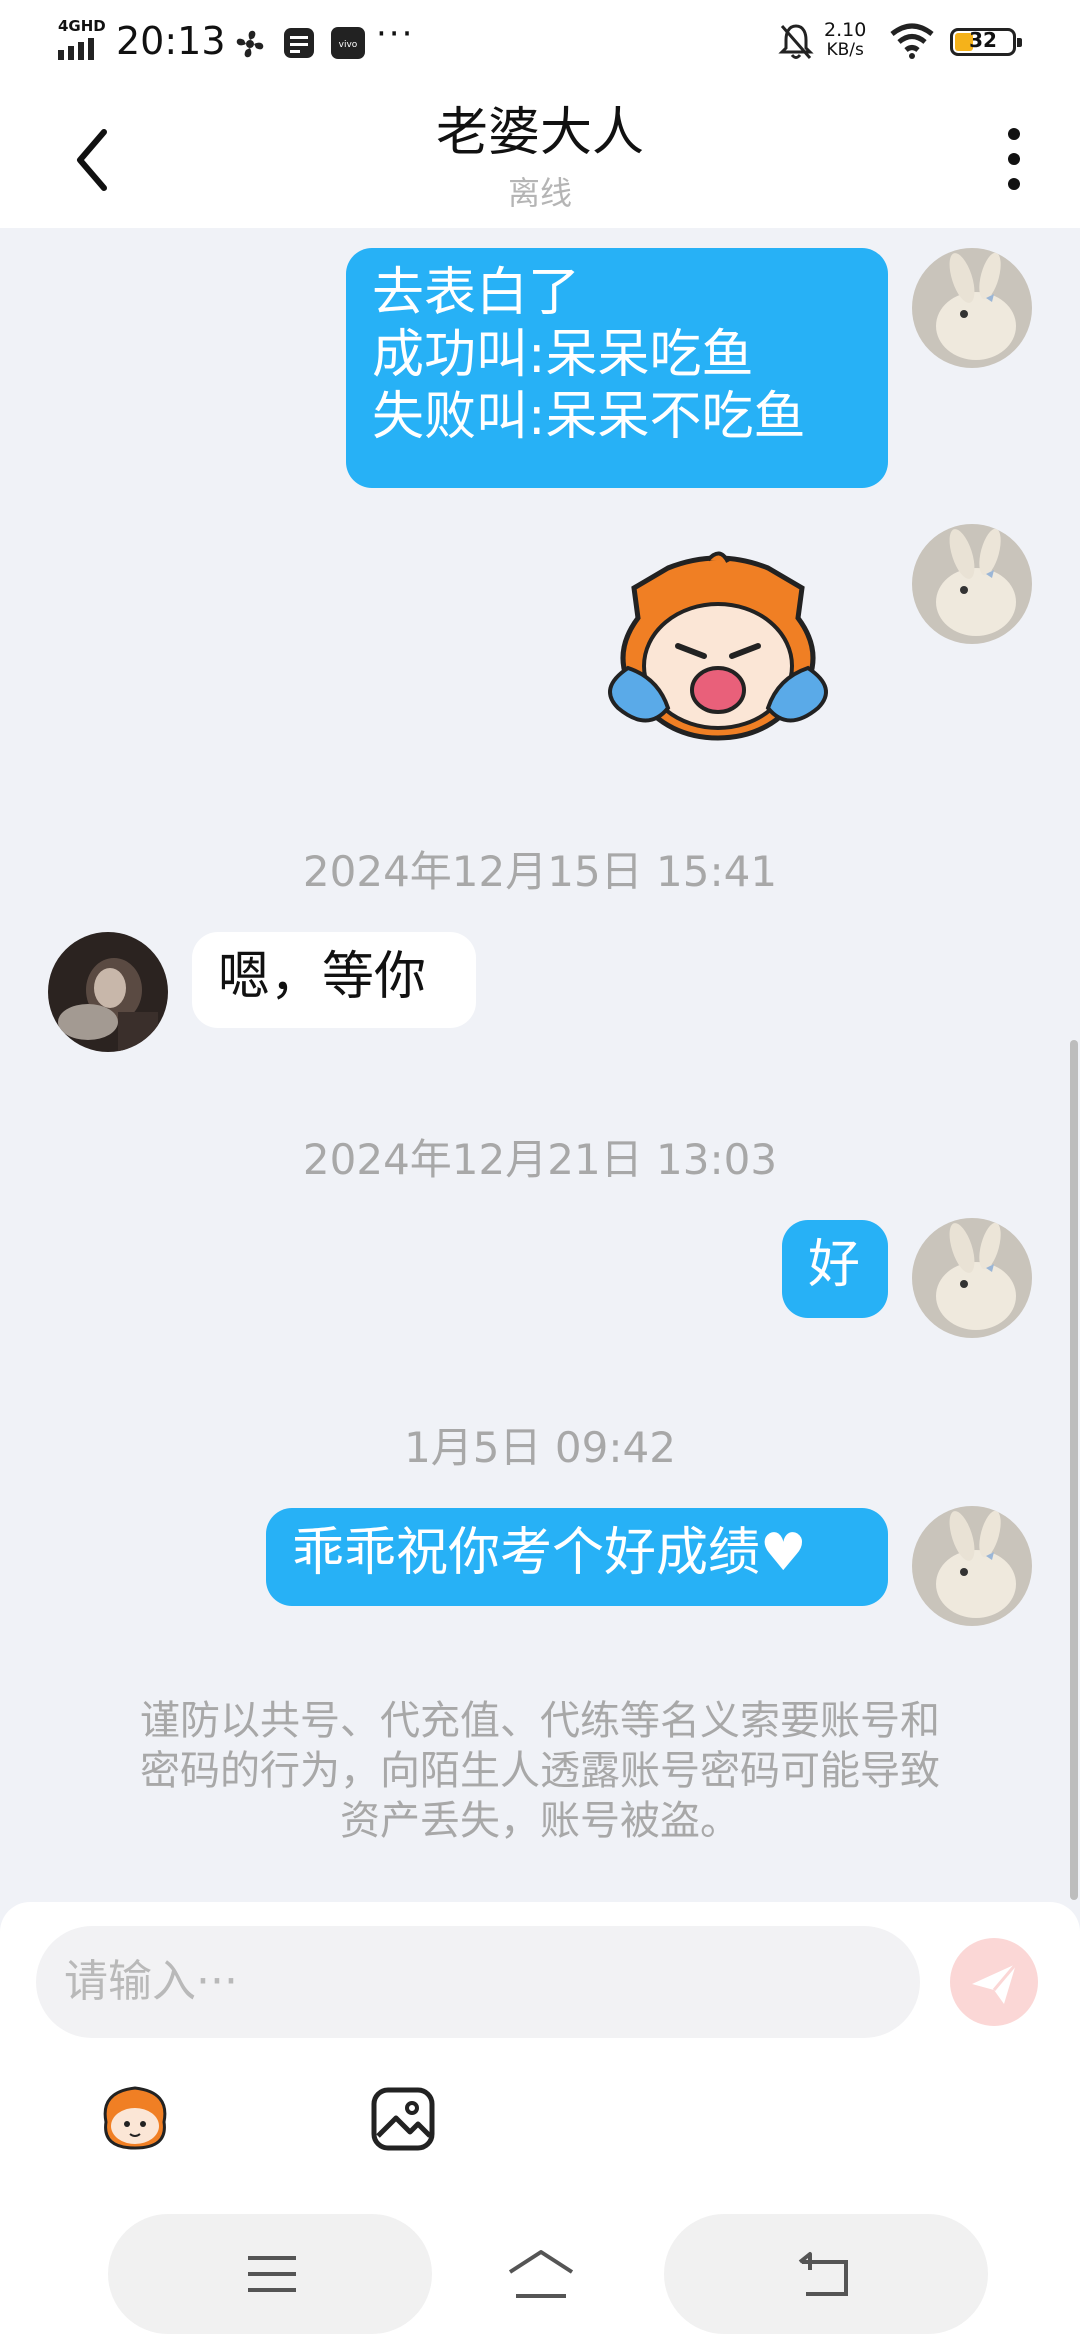  Describe the element at coordinates (540, 42) in the screenshot. I see `status-bar: 4GHD 20:13 vivo ··· 2.10 KB/s 32` at that location.